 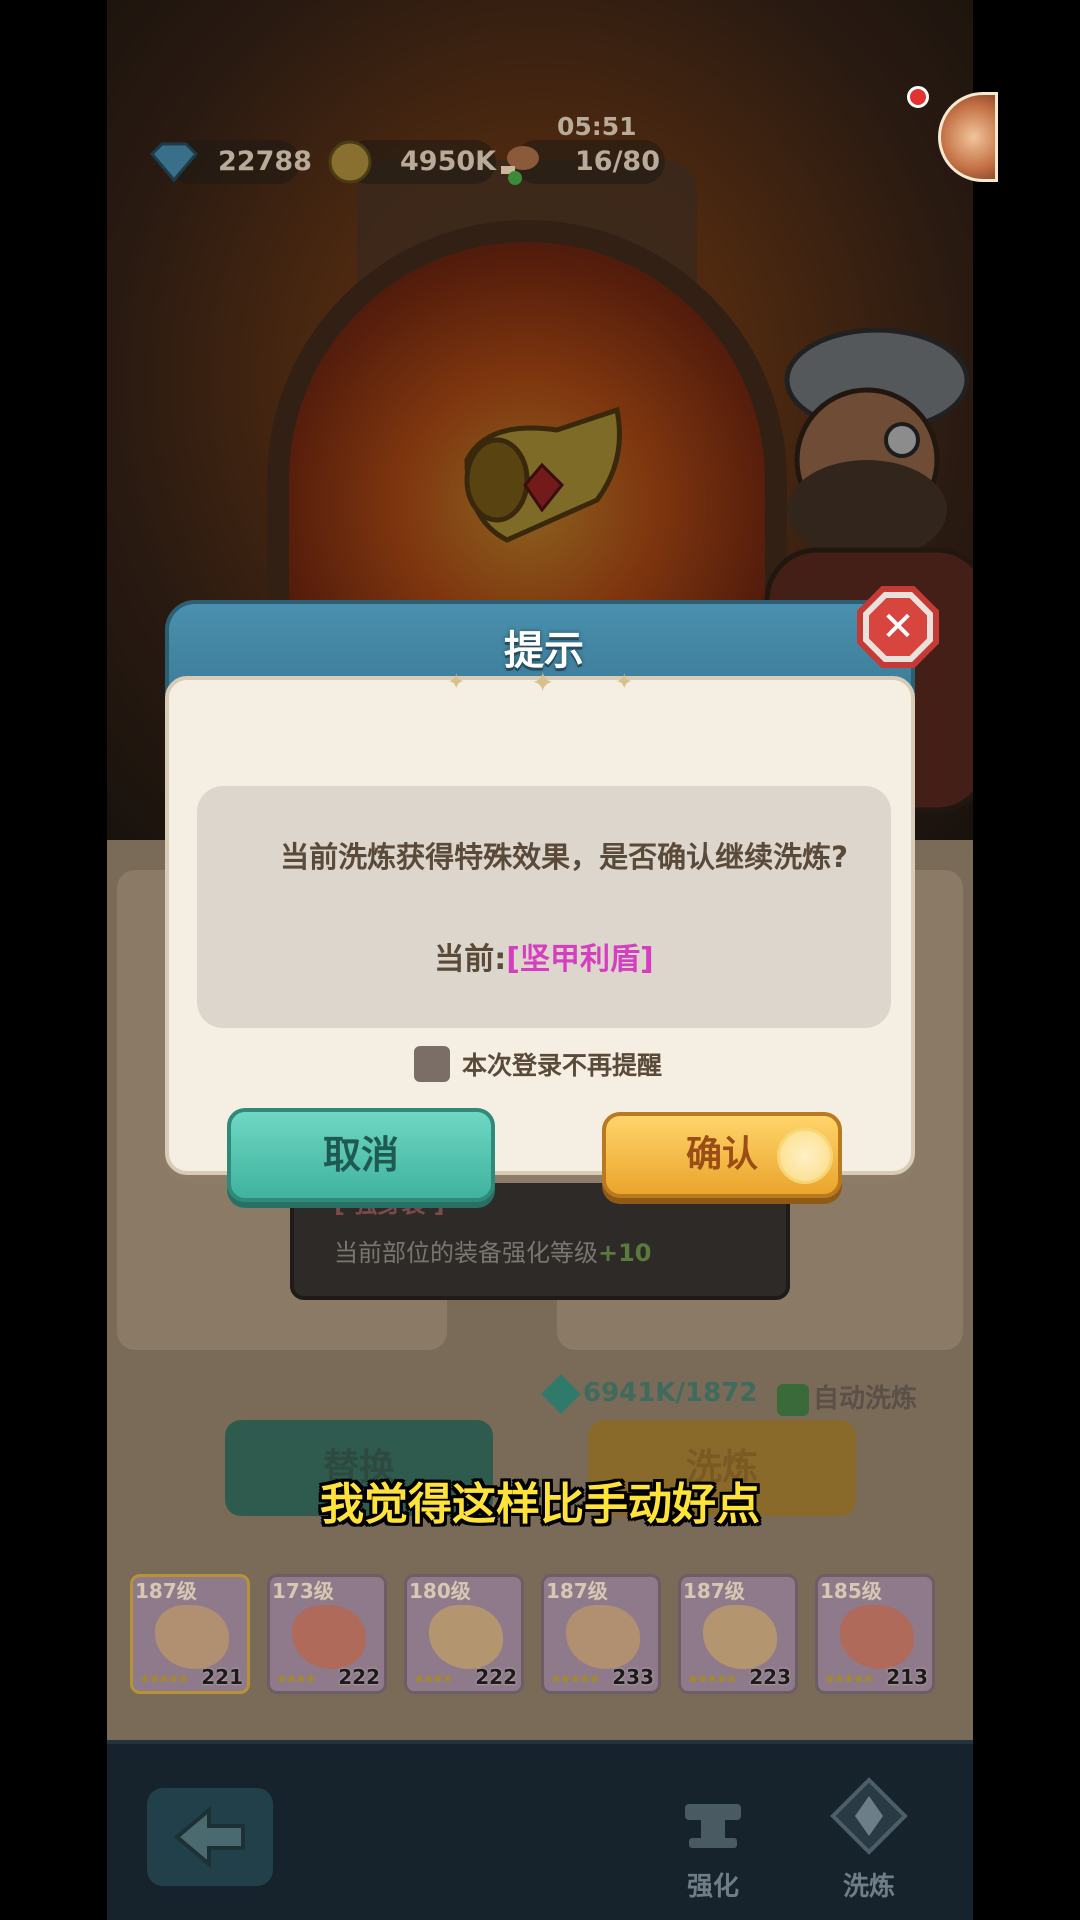 What do you see at coordinates (847, 1397) in the screenshot?
I see `auto-refine-toggle: 自动洗炼` at bounding box center [847, 1397].